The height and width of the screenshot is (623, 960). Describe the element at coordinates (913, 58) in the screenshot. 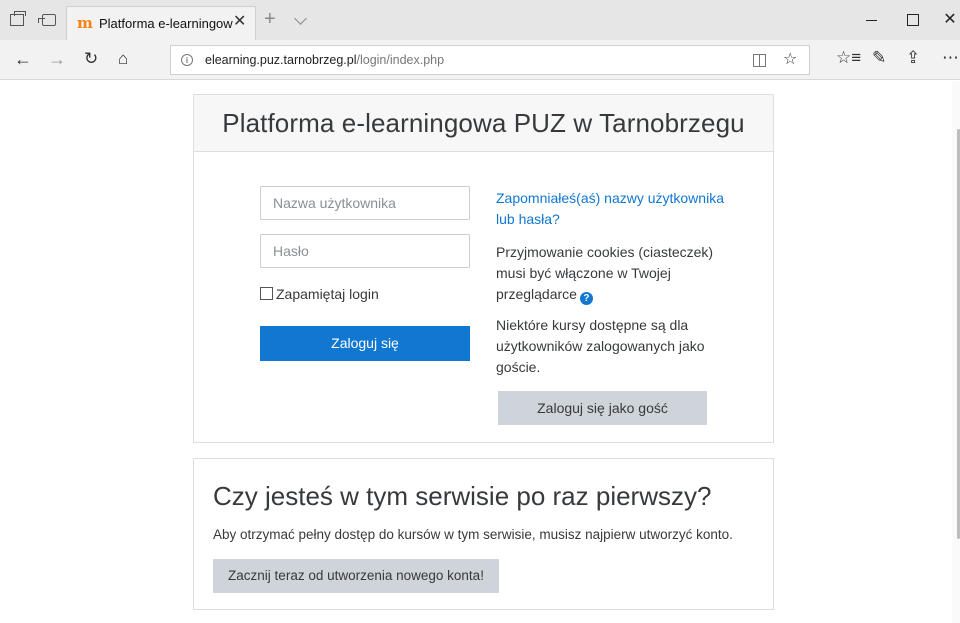

I see `share-icon: ⇪` at that location.